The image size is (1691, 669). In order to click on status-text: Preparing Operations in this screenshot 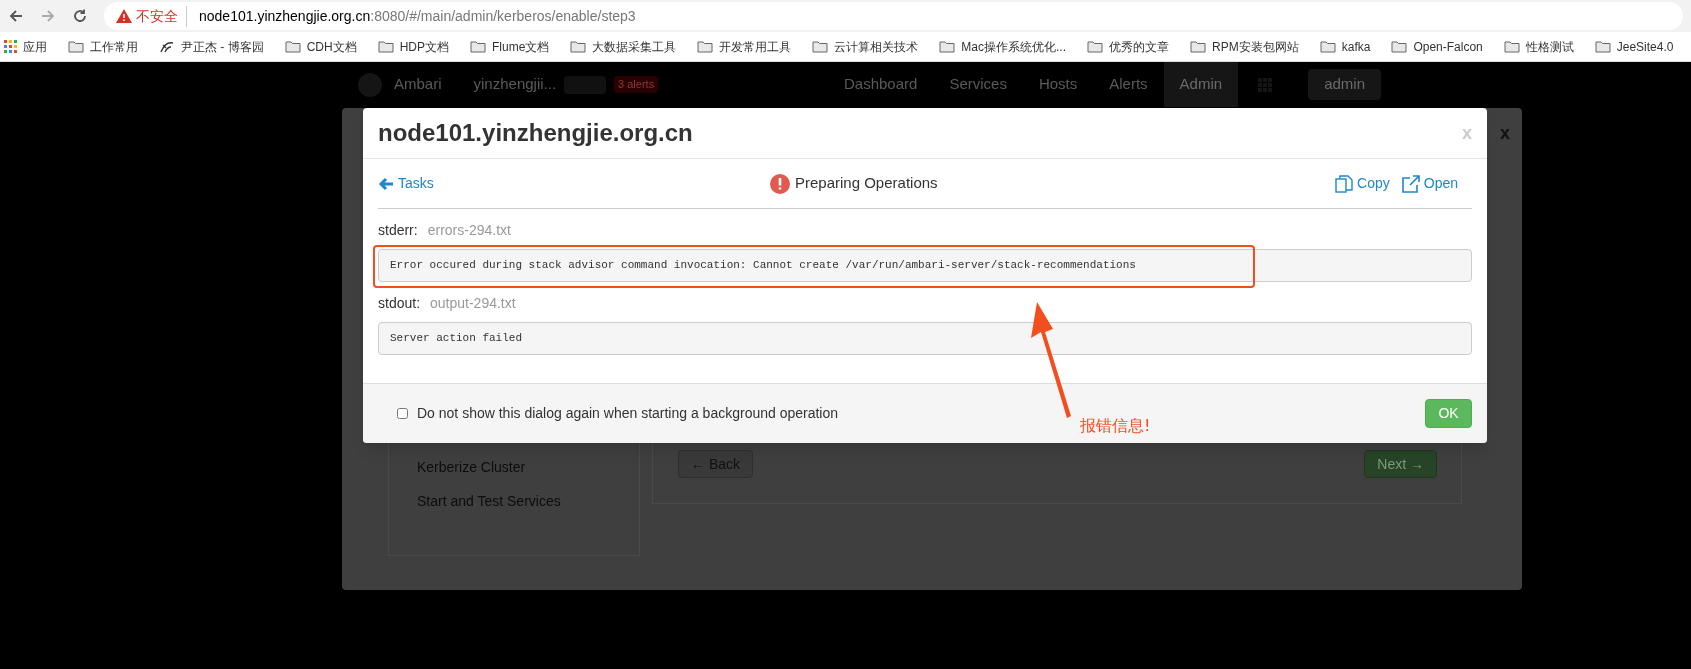, I will do `click(866, 183)`.